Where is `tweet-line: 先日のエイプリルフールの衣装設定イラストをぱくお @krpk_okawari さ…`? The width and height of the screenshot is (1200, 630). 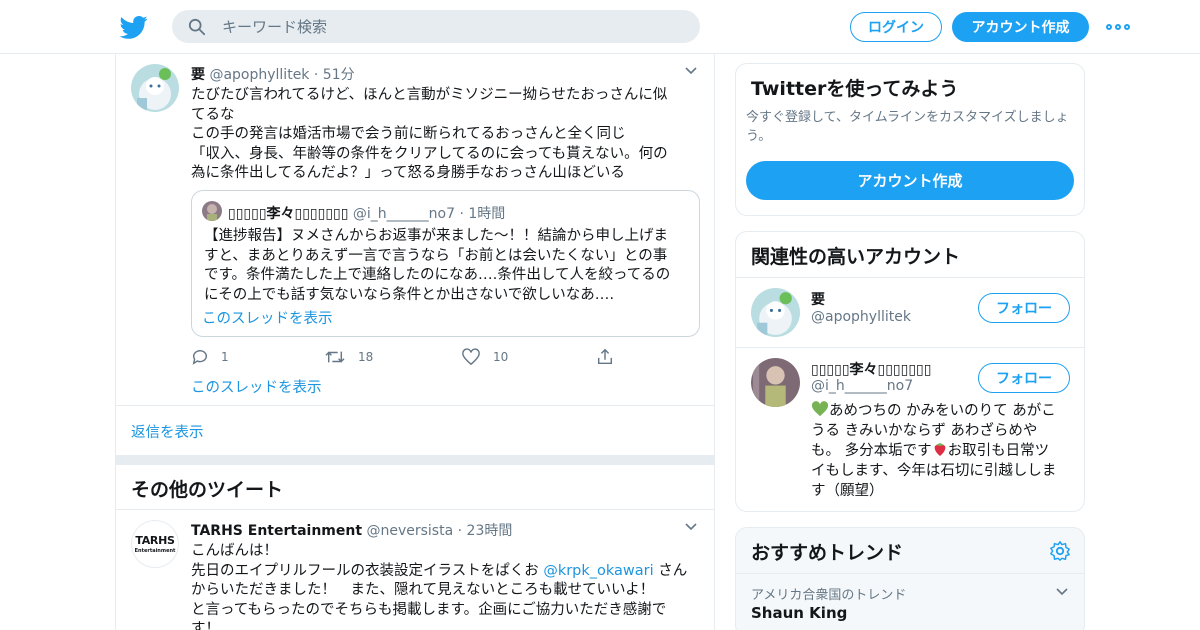
tweet-line: 先日のエイプリルフールの衣装設定イラストをぱくお @krpk_okawari さ… is located at coordinates (446, 572).